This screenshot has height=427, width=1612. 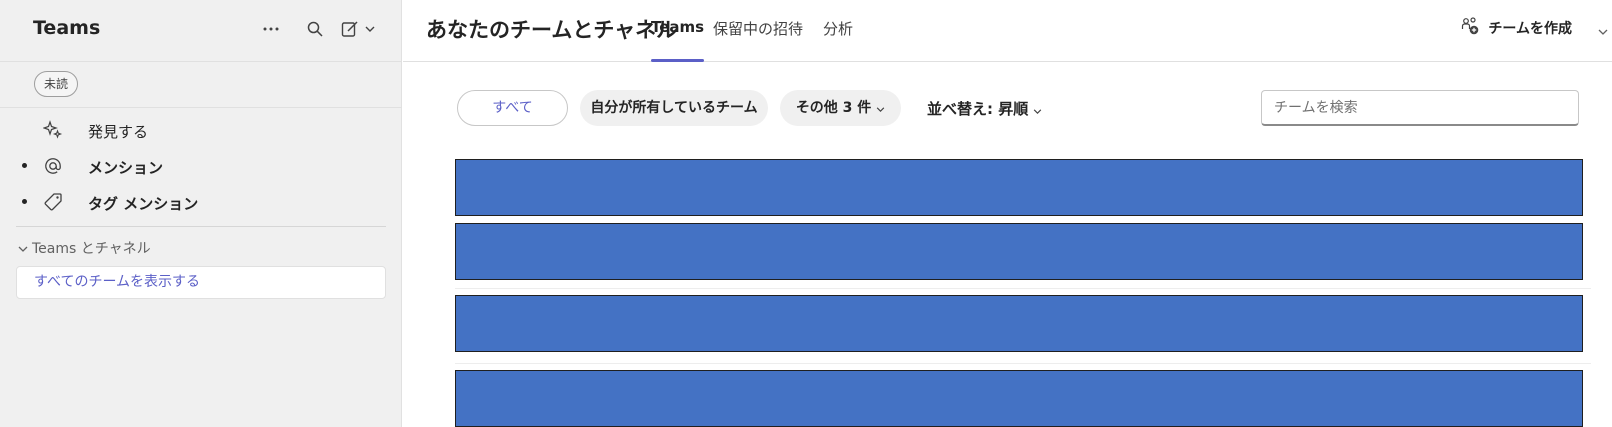 What do you see at coordinates (126, 168) in the screenshot?
I see `sidebar-item-label: メンション` at bounding box center [126, 168].